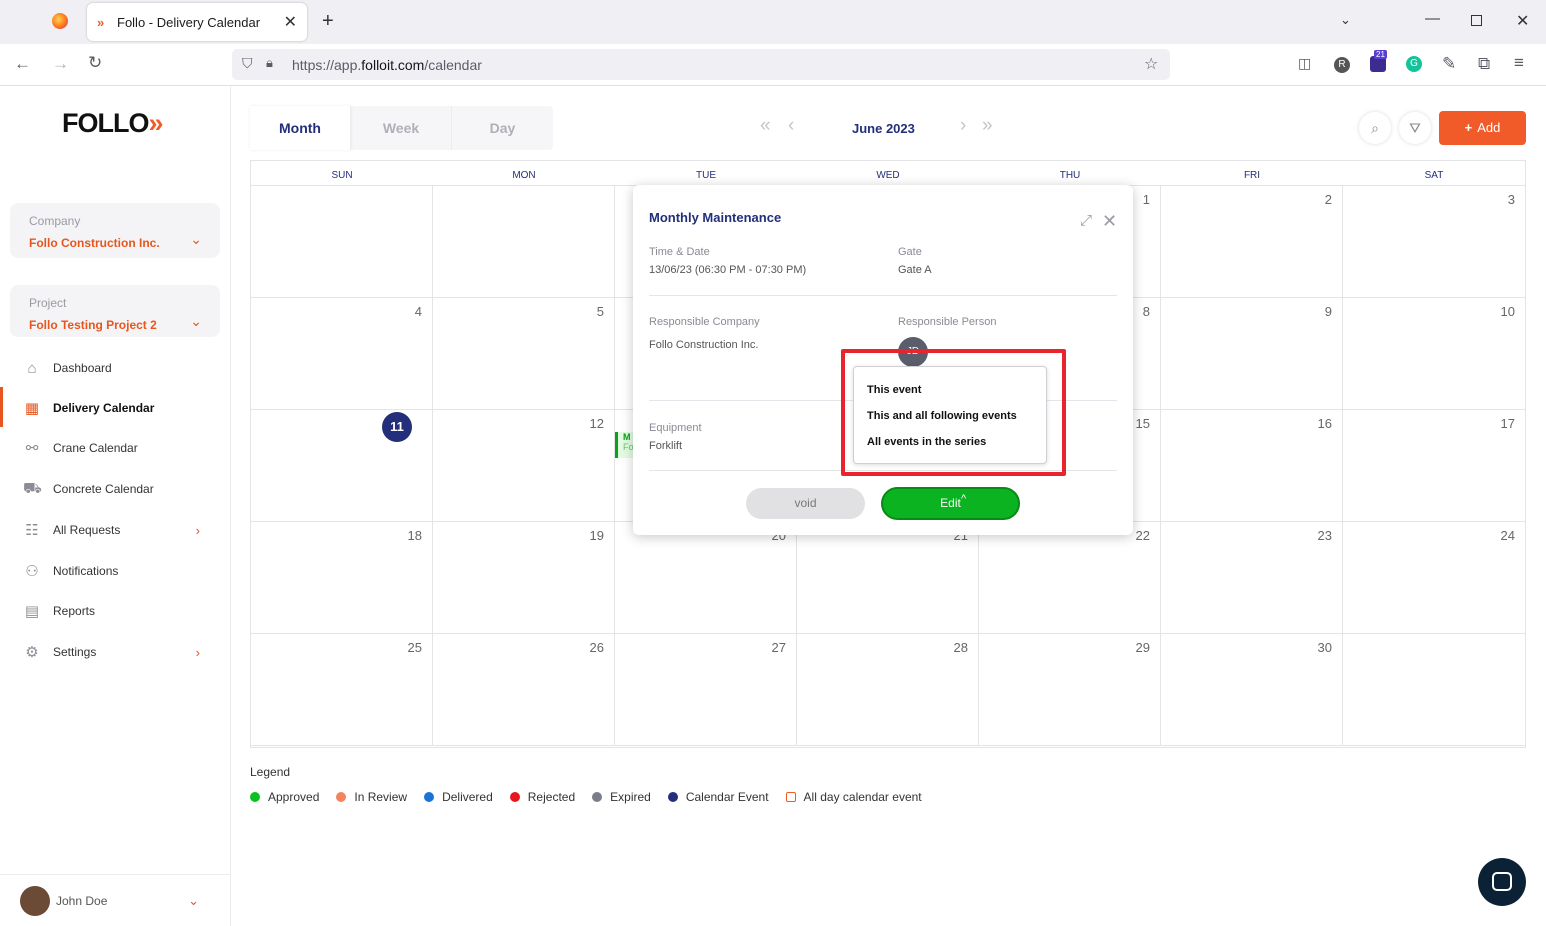  I want to click on day-number: 12, so click(596, 423).